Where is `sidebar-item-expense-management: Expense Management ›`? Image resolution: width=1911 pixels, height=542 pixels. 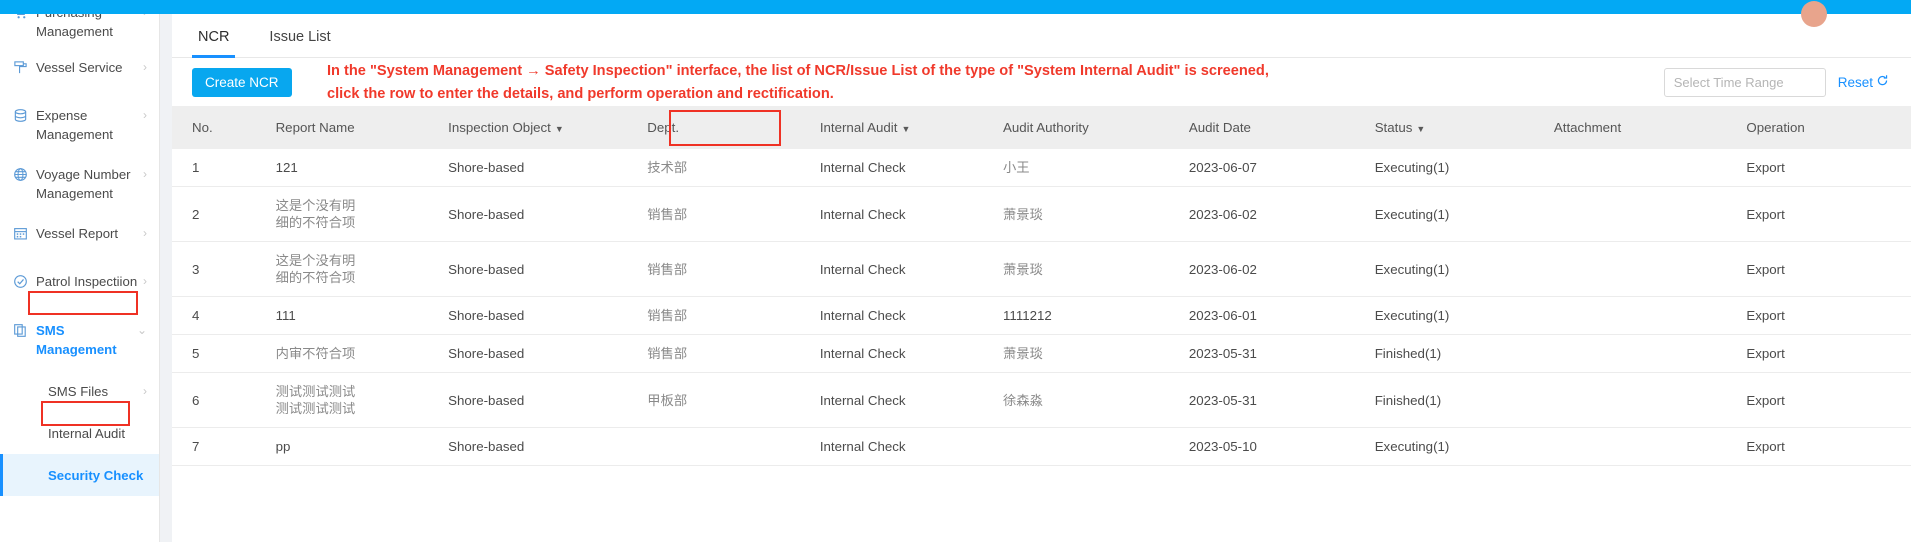
sidebar-item-expense-management: Expense Management › is located at coordinates (79, 124).